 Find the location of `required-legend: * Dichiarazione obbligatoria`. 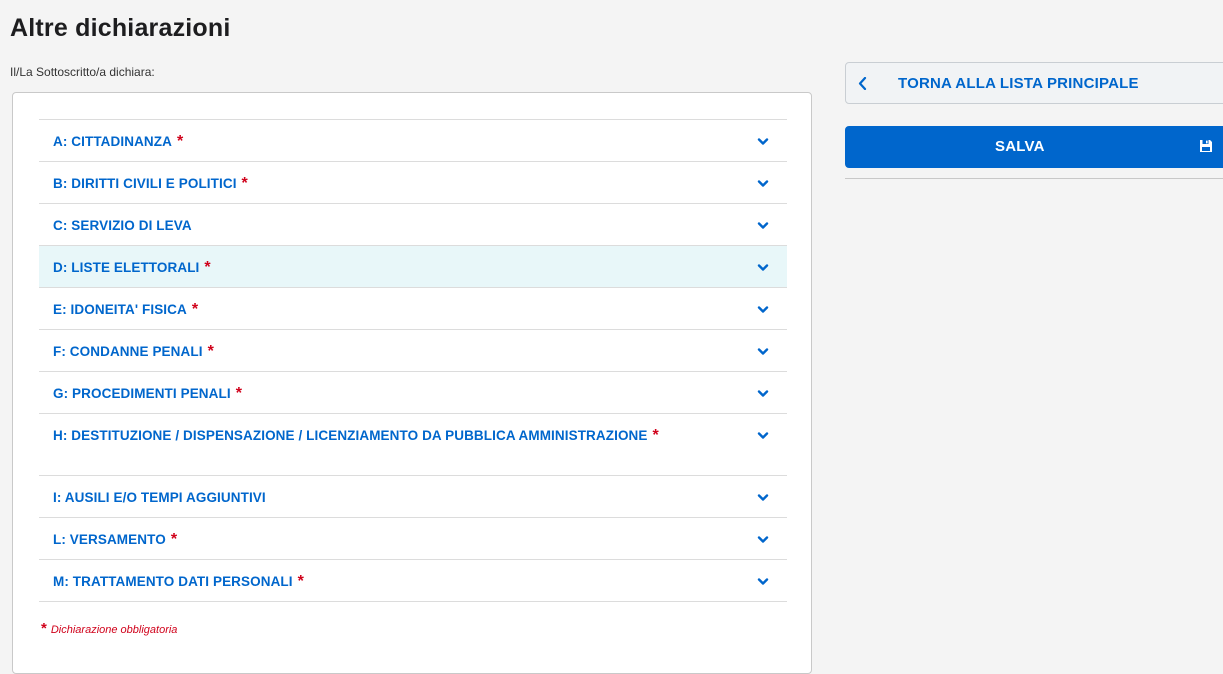

required-legend: * Dichiarazione obbligatoria is located at coordinates (109, 628).